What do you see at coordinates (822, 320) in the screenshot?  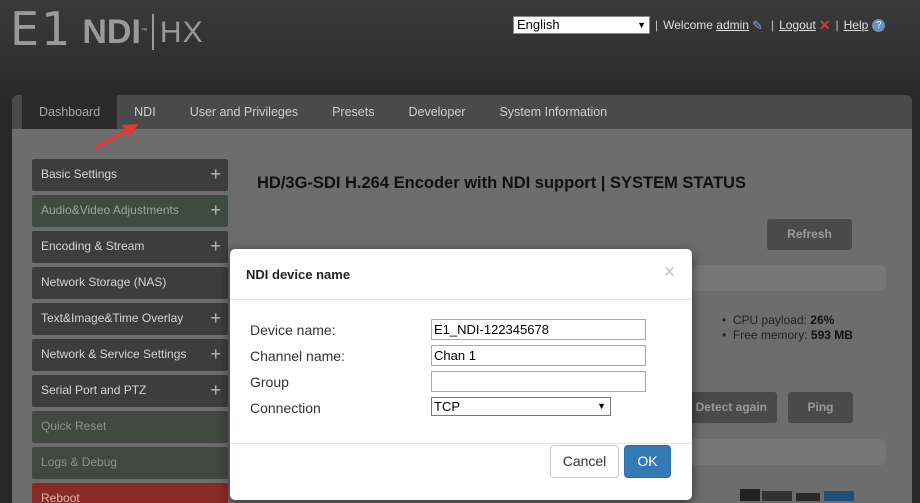 I see `cpu-value: 26%` at bounding box center [822, 320].